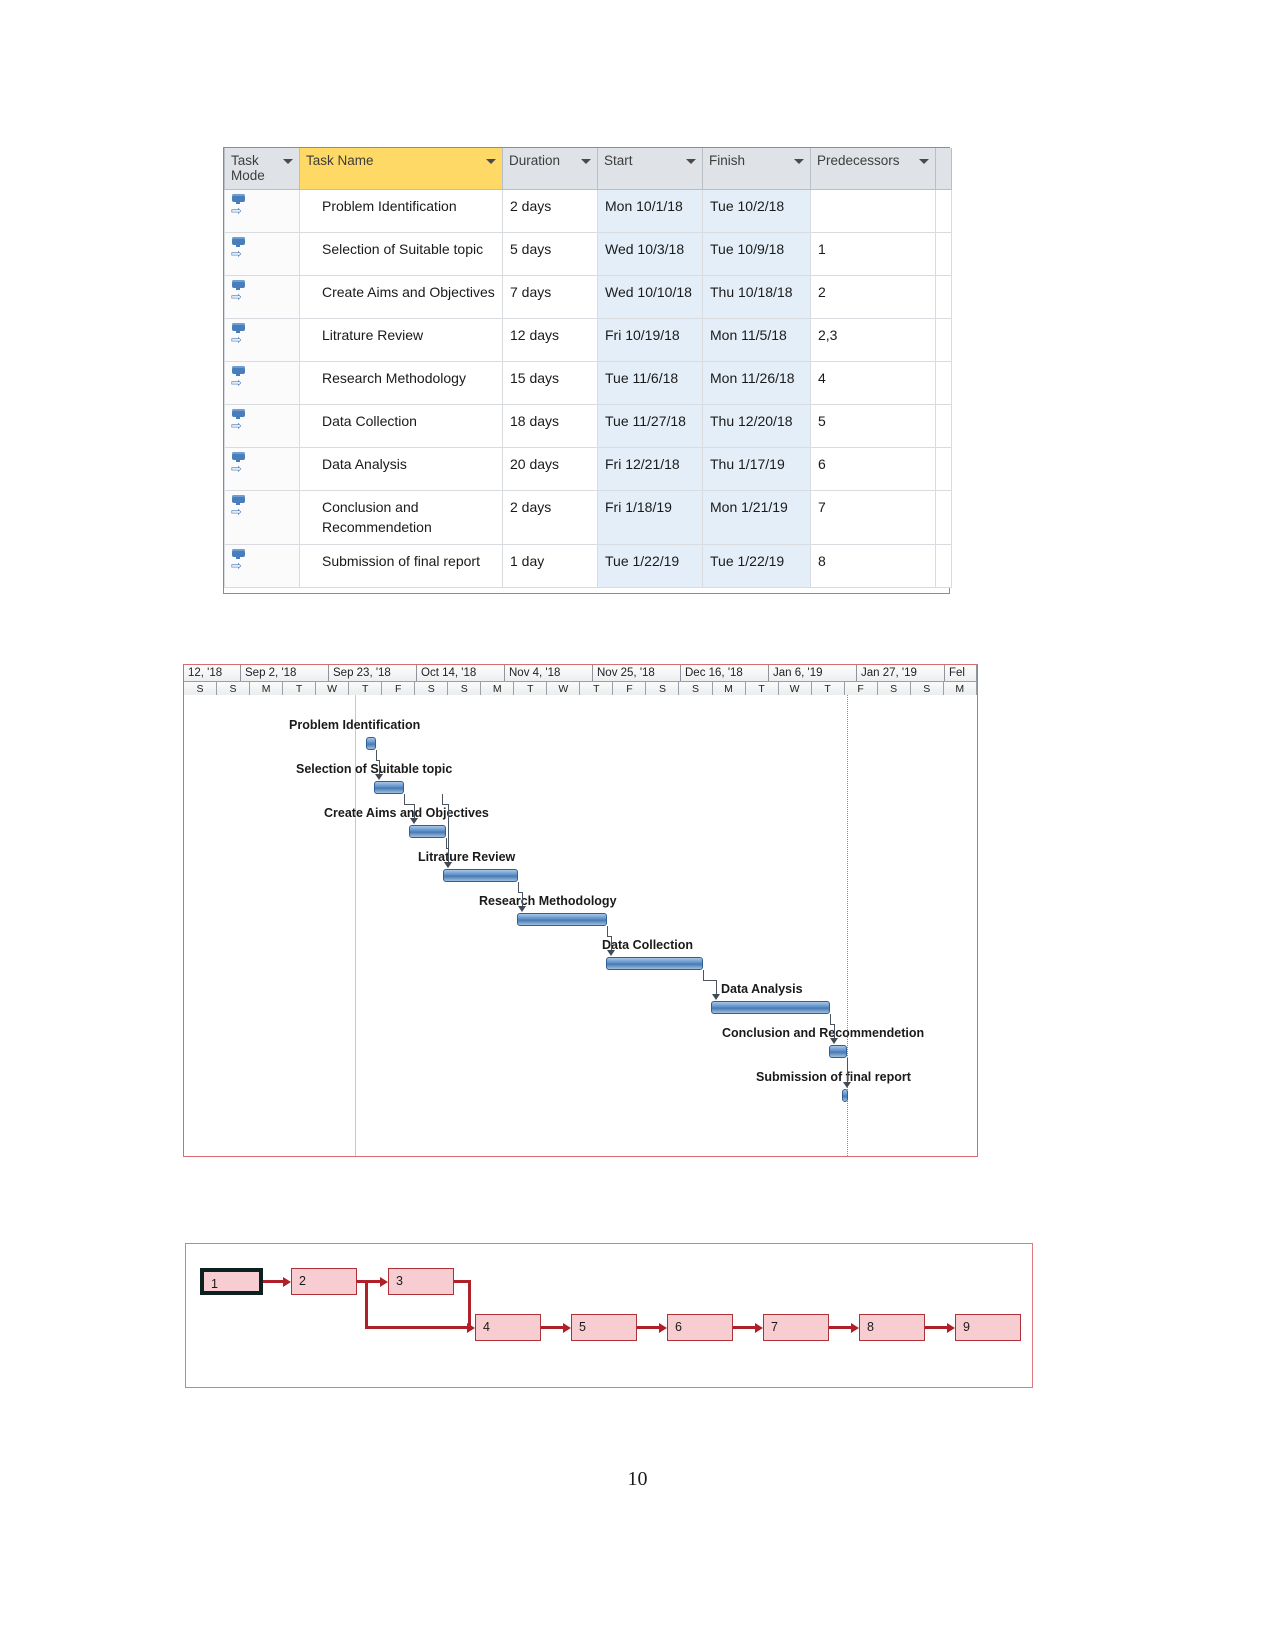  Describe the element at coordinates (873, 169) in the screenshot. I see `column-header-predecessors: Predecessors` at that location.